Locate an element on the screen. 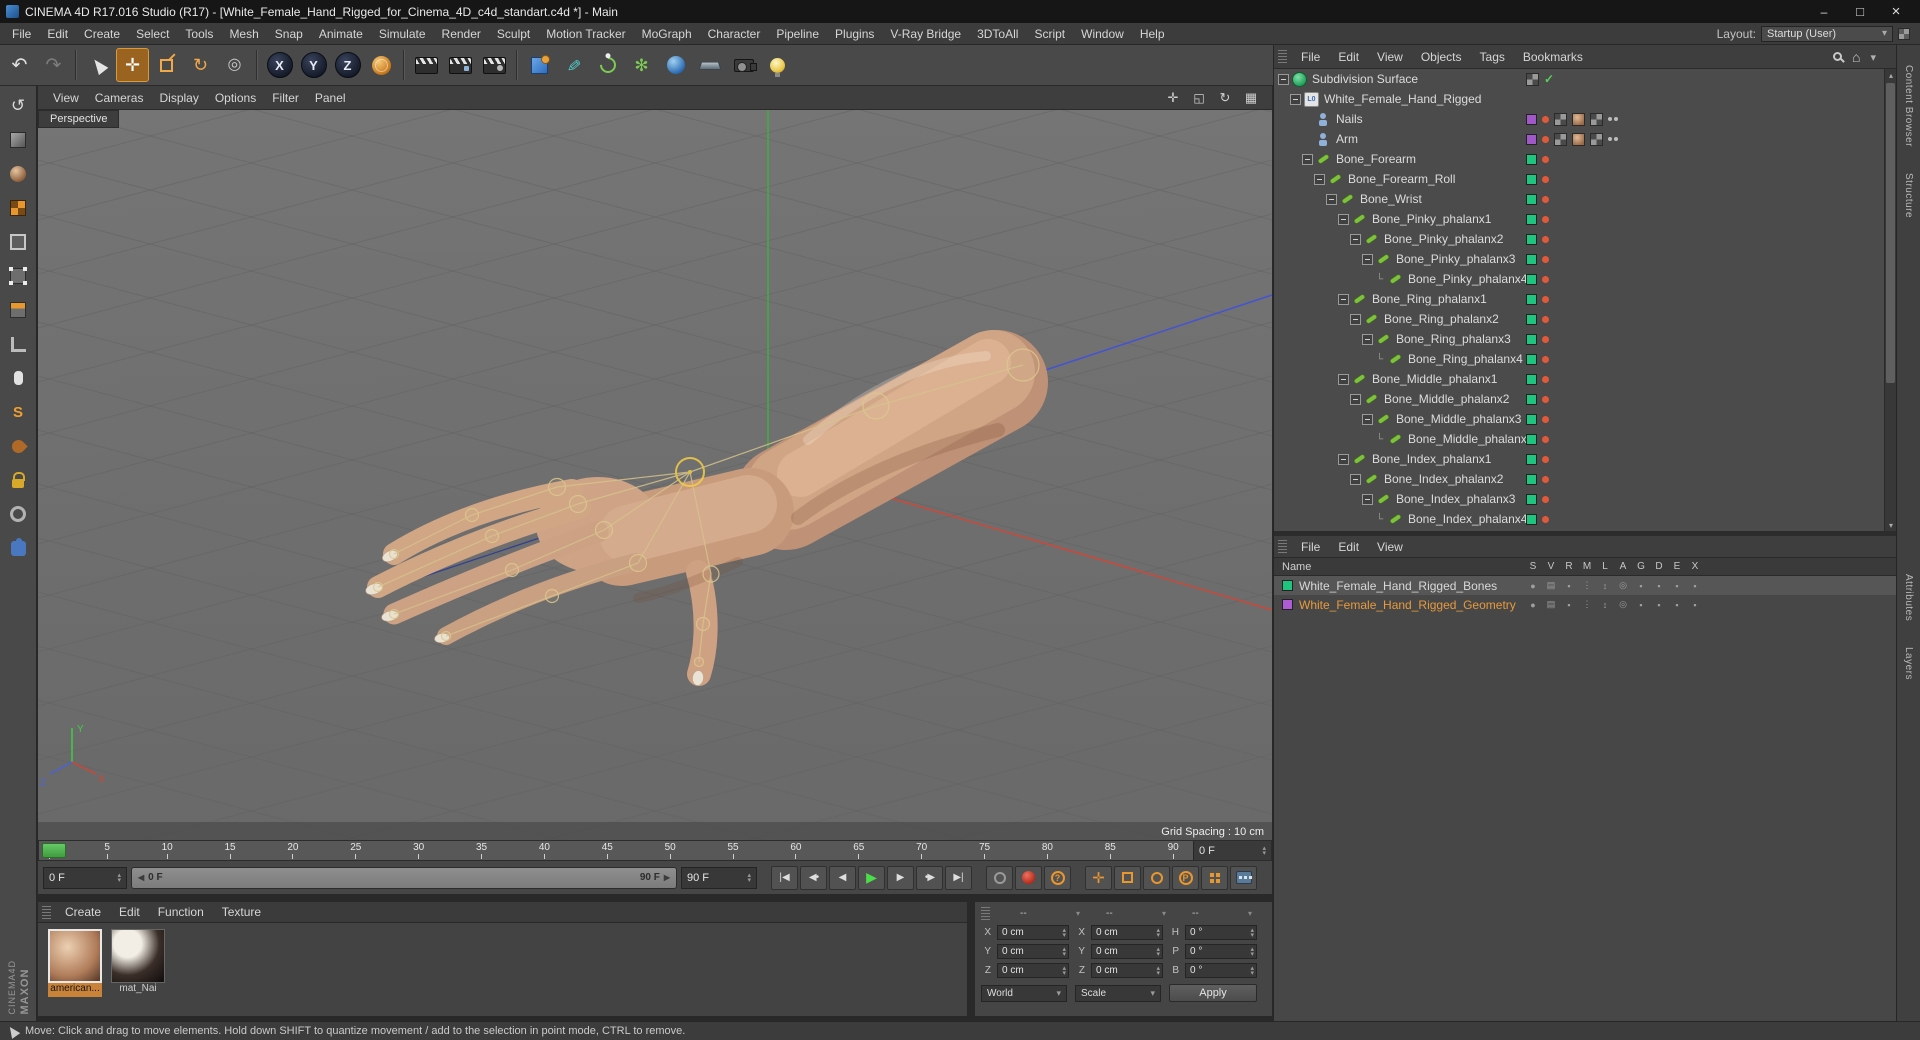 The image size is (1920, 1040). keyframe-rotation-button is located at coordinates (1156, 877).